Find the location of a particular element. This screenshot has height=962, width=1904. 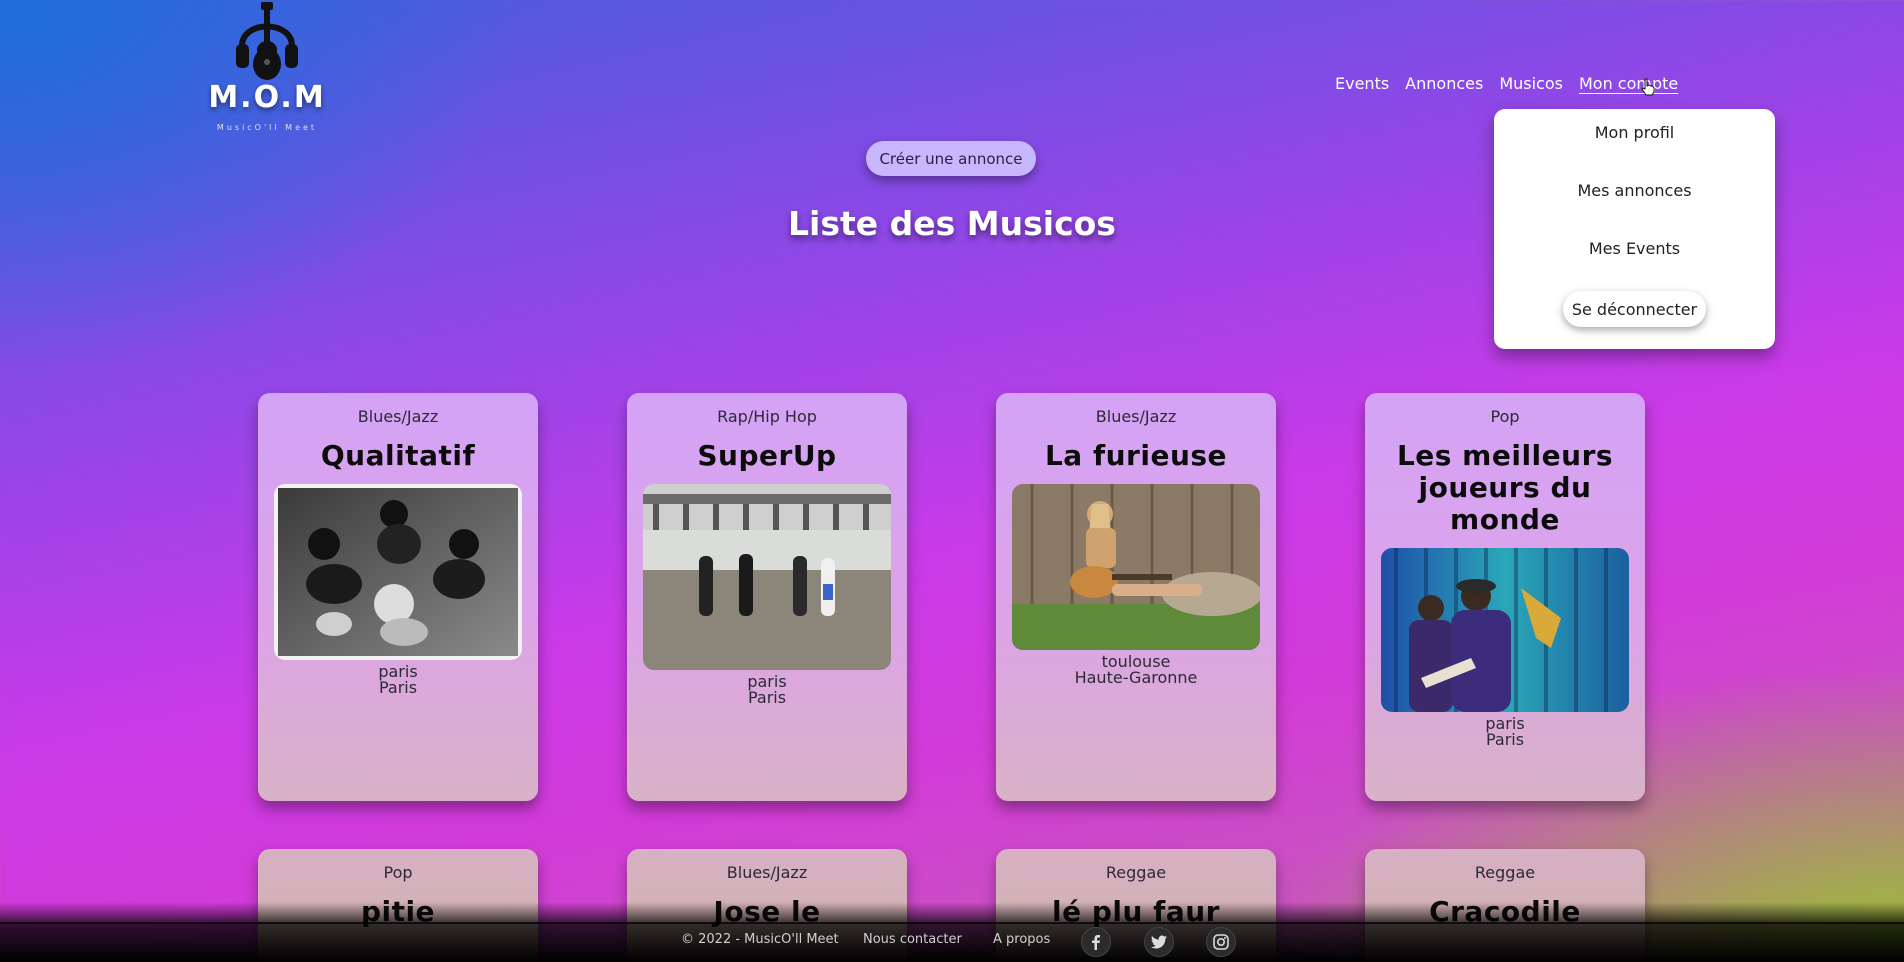

nav-musicos: Musicos is located at coordinates (1531, 83).